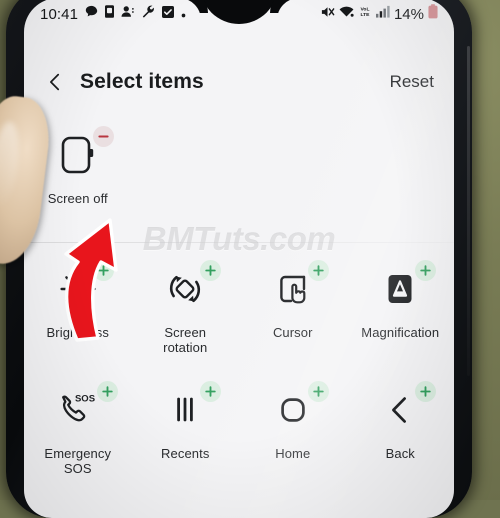 The width and height of the screenshot is (500, 518). Describe the element at coordinates (327, 14) in the screenshot. I see `mute-icon` at that location.